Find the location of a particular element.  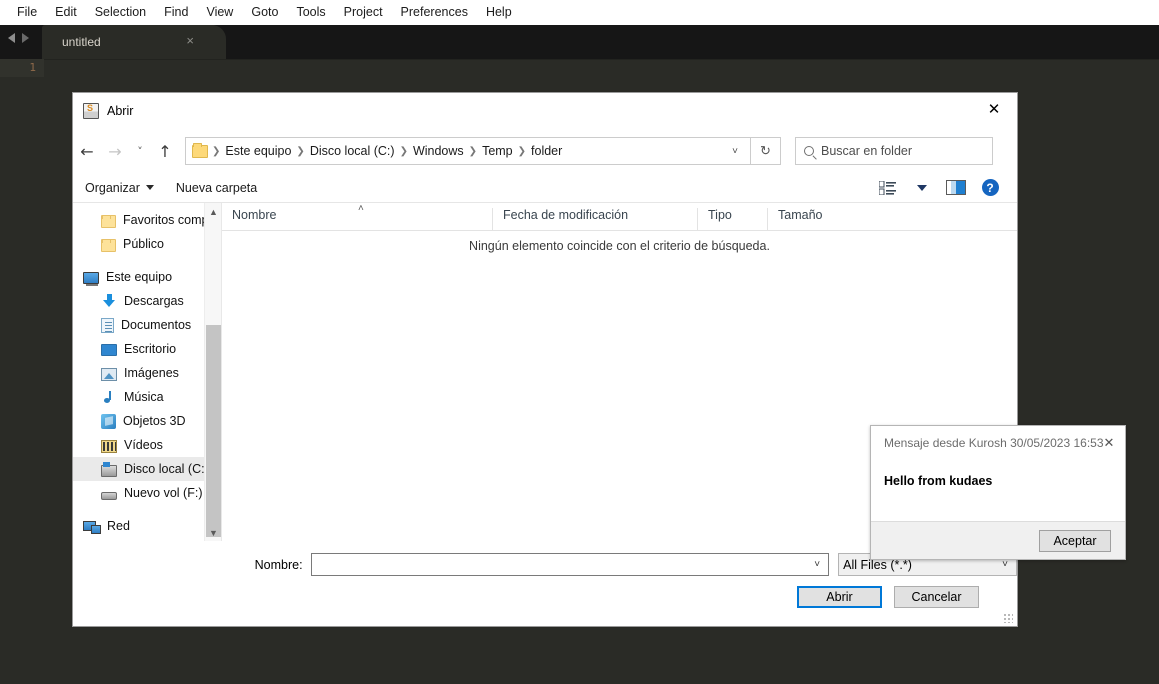

new-folder-label: Nueva carpeta is located at coordinates (216, 187).